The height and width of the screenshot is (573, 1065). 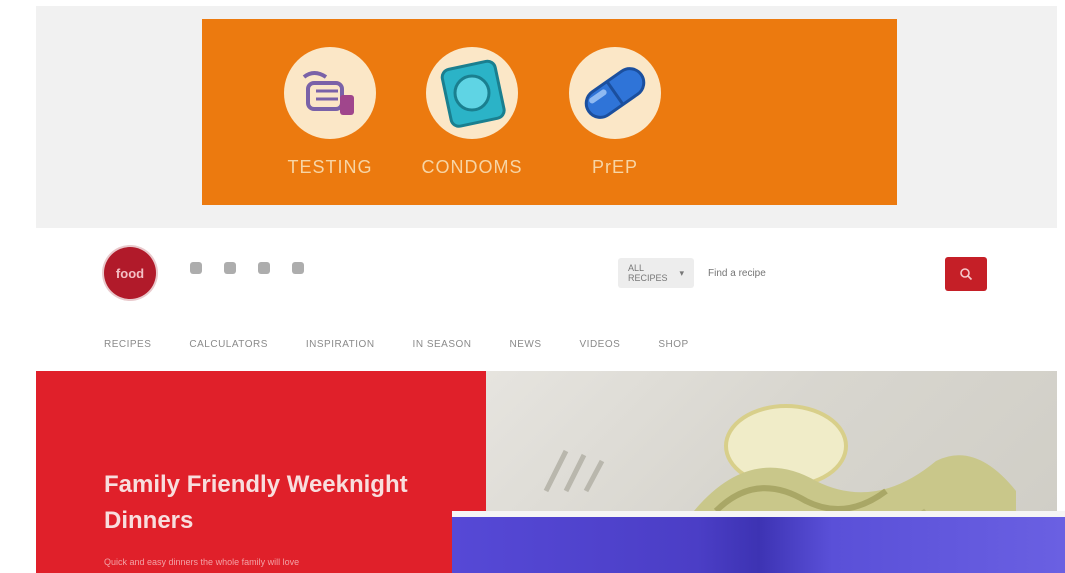 I want to click on logo-text: food, so click(x=130, y=273).